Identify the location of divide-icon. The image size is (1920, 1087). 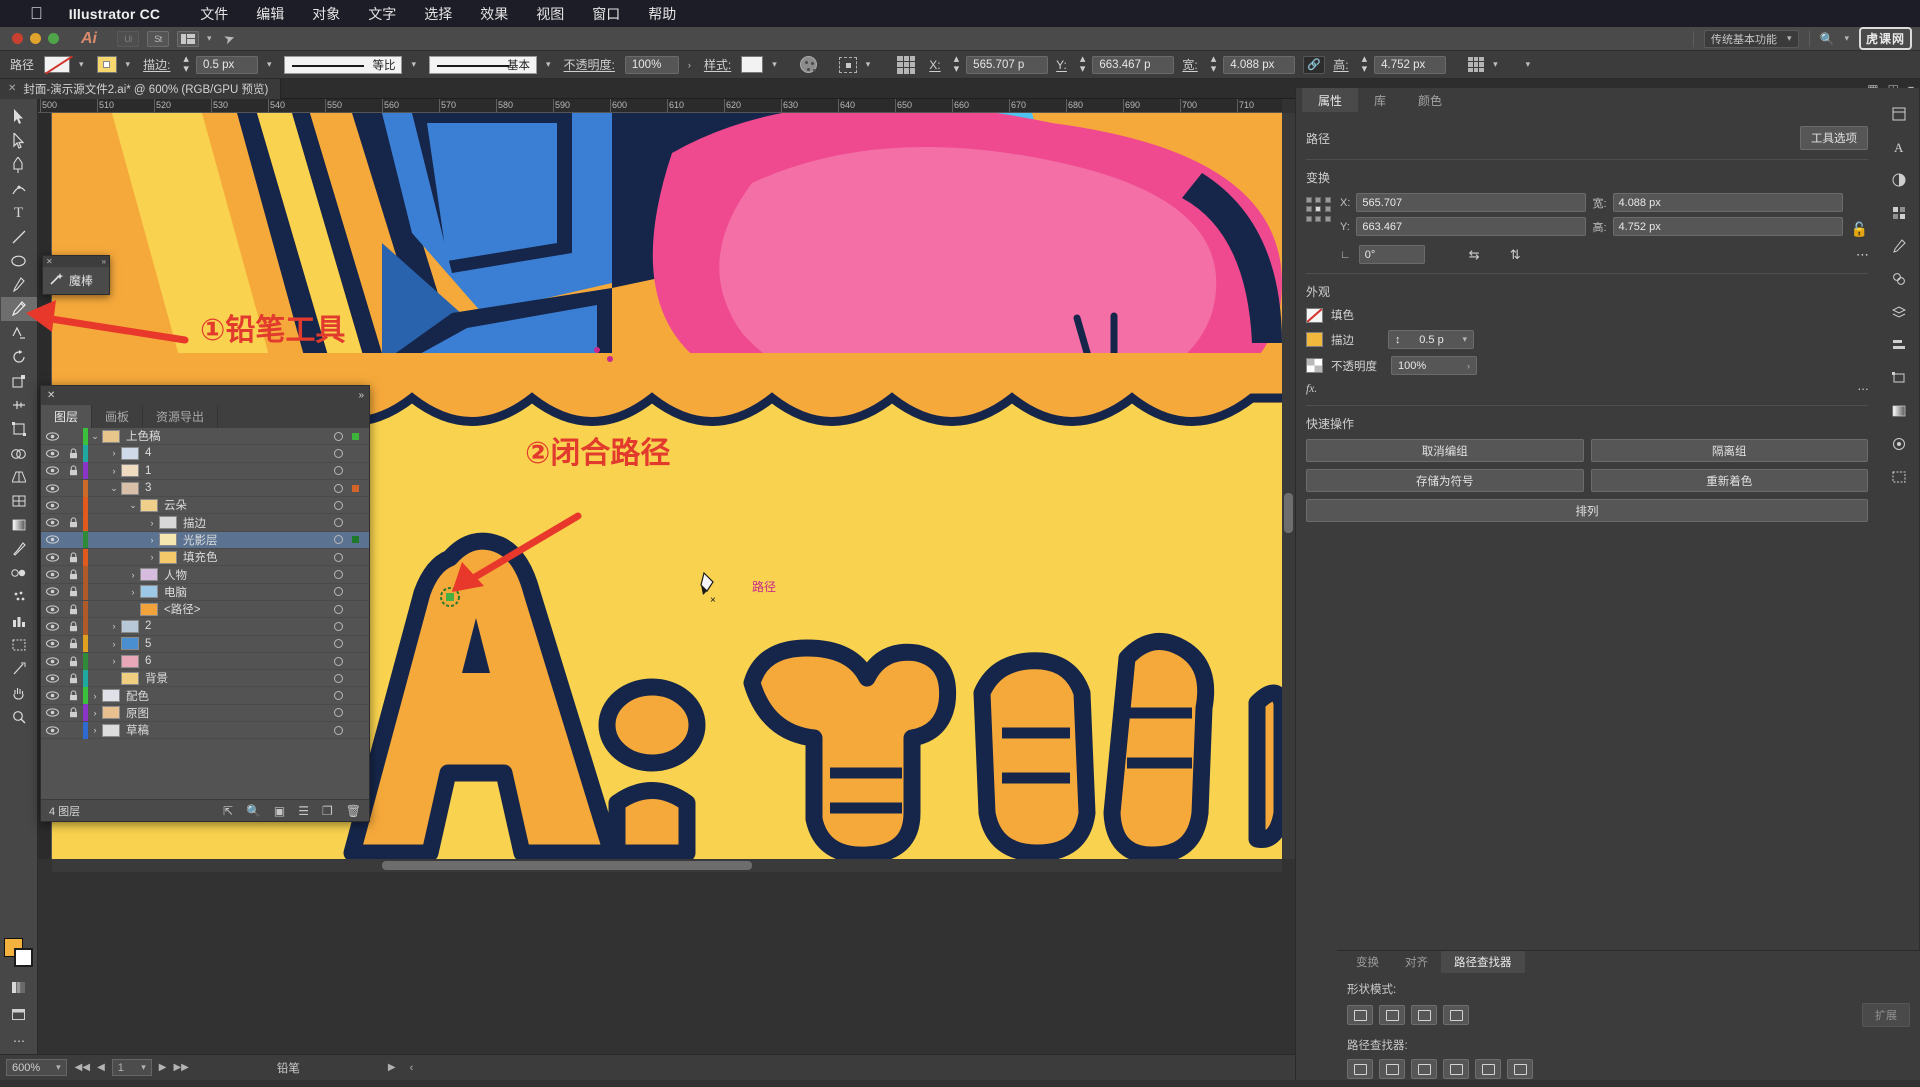
(1360, 1069).